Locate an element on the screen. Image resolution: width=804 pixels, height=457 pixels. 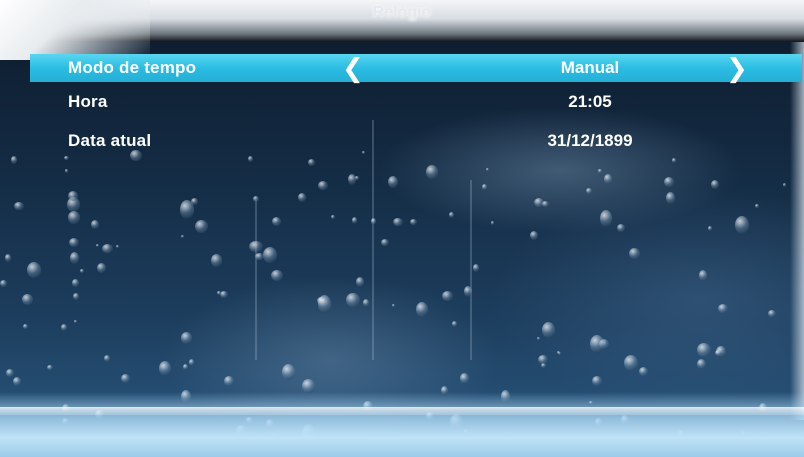
bottom-bezel-reflection is located at coordinates (402, 411).